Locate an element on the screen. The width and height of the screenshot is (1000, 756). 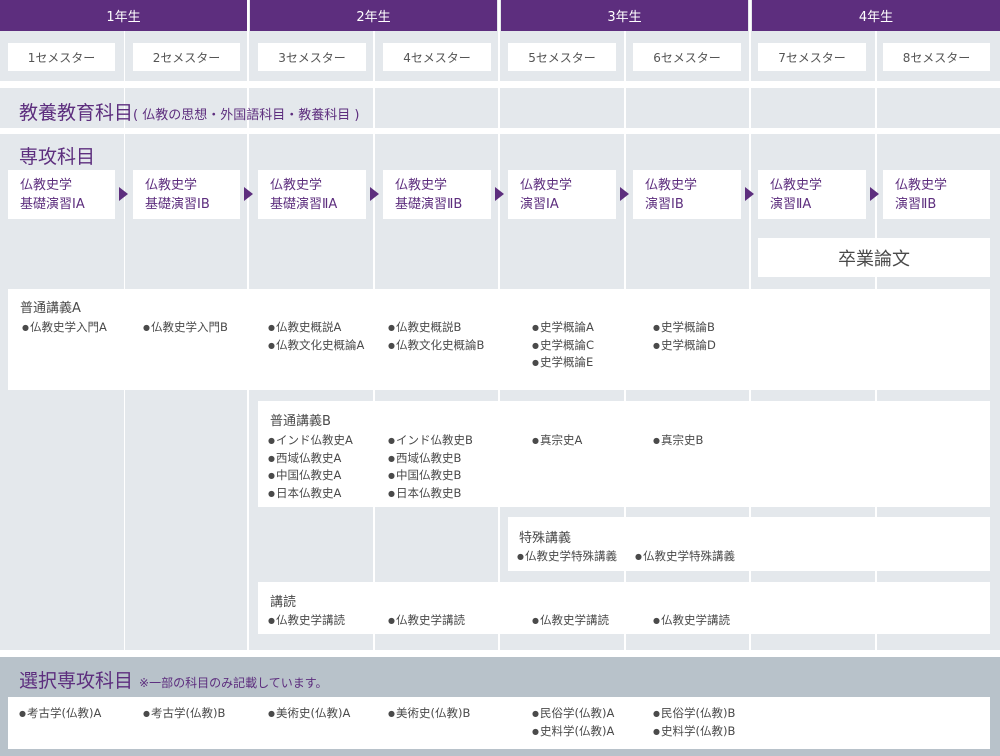
list-item: 仏教史学入門A is located at coordinates (64, 328).